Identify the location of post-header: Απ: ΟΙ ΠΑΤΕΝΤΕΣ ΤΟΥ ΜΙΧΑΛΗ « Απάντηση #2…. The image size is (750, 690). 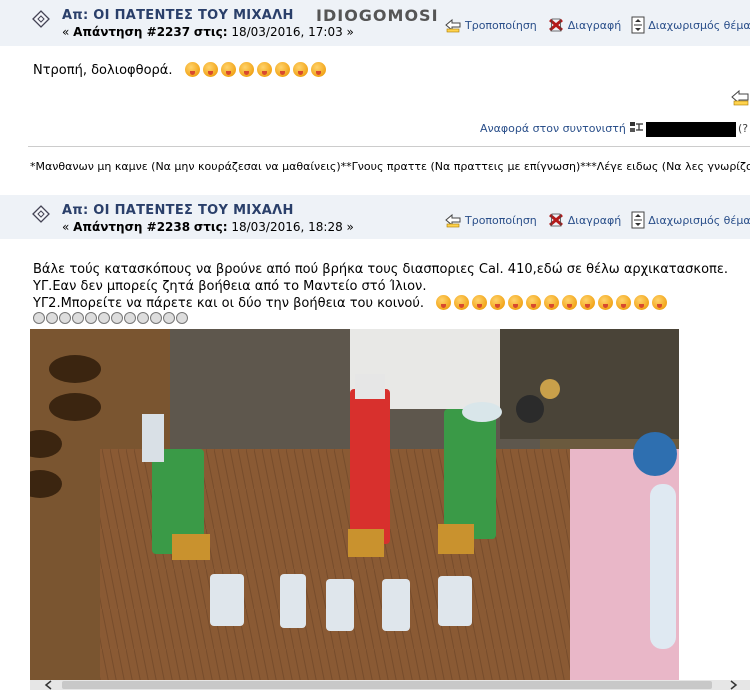
(375, 217).